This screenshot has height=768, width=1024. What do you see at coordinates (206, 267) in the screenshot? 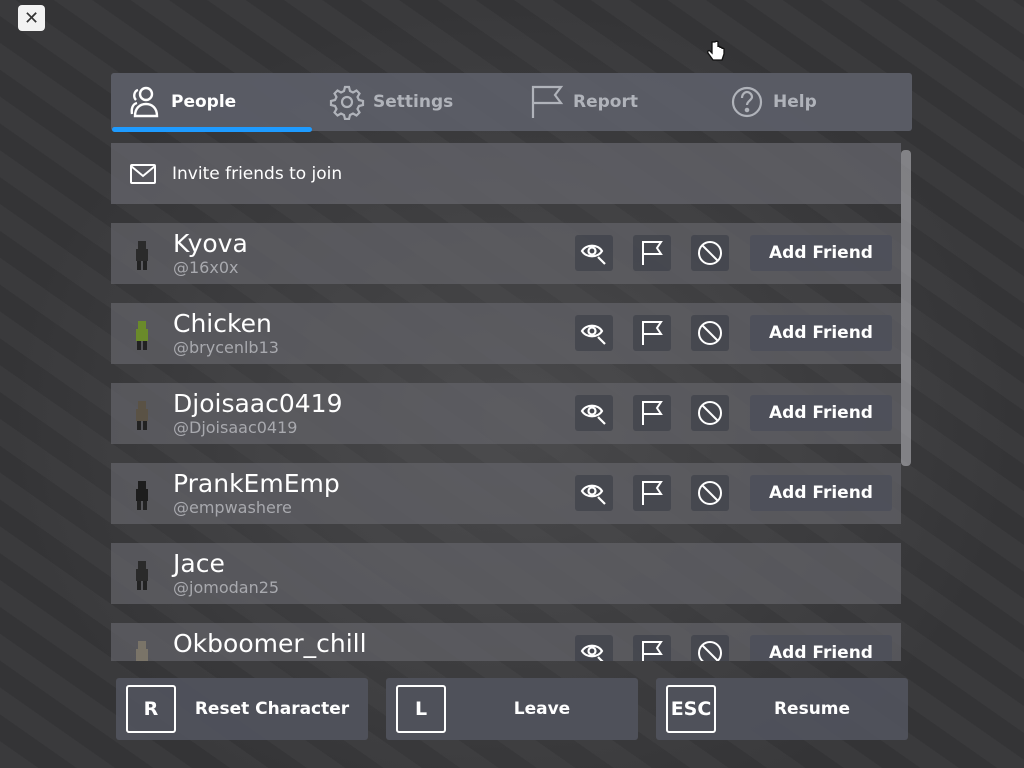
I see `player-username: @16x0x` at bounding box center [206, 267].